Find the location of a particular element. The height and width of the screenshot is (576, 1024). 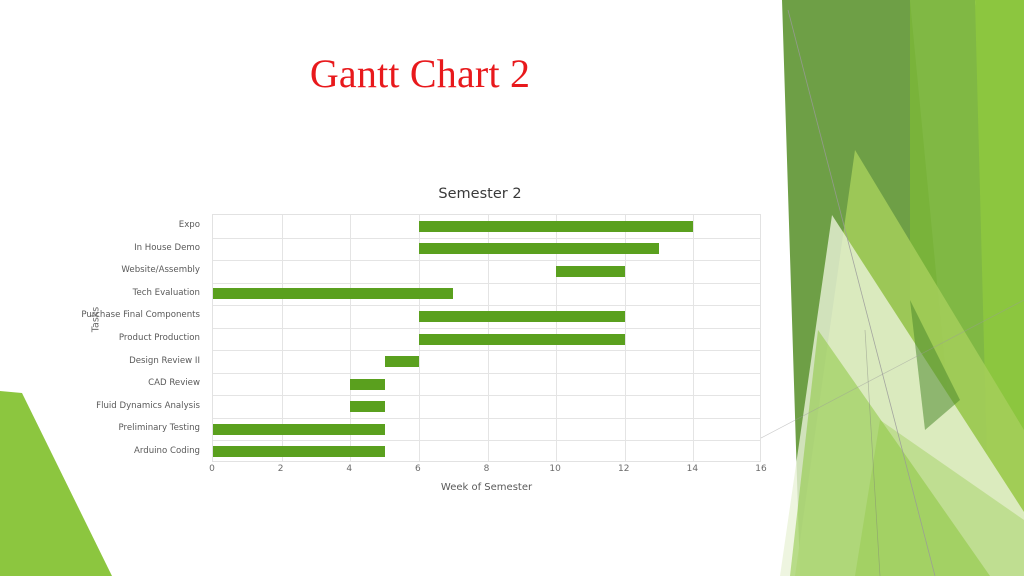

x-axis-tick-label: 8 is located at coordinates (486, 469).